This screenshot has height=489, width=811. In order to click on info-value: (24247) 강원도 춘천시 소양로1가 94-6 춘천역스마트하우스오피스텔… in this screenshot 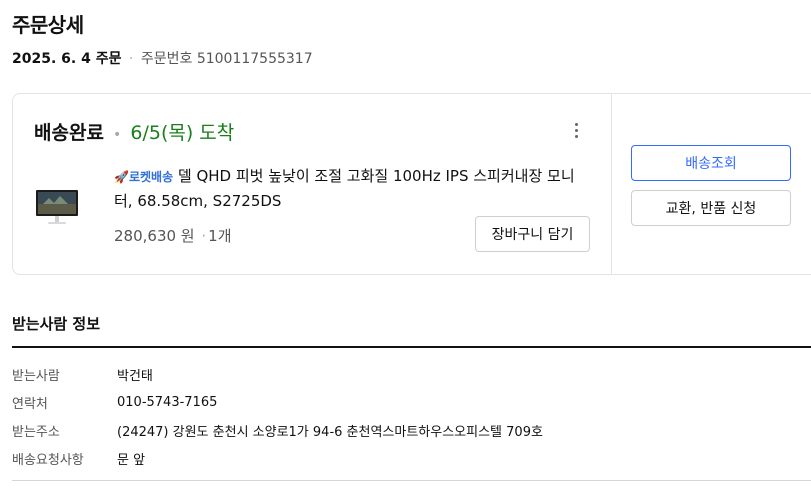, I will do `click(330, 432)`.